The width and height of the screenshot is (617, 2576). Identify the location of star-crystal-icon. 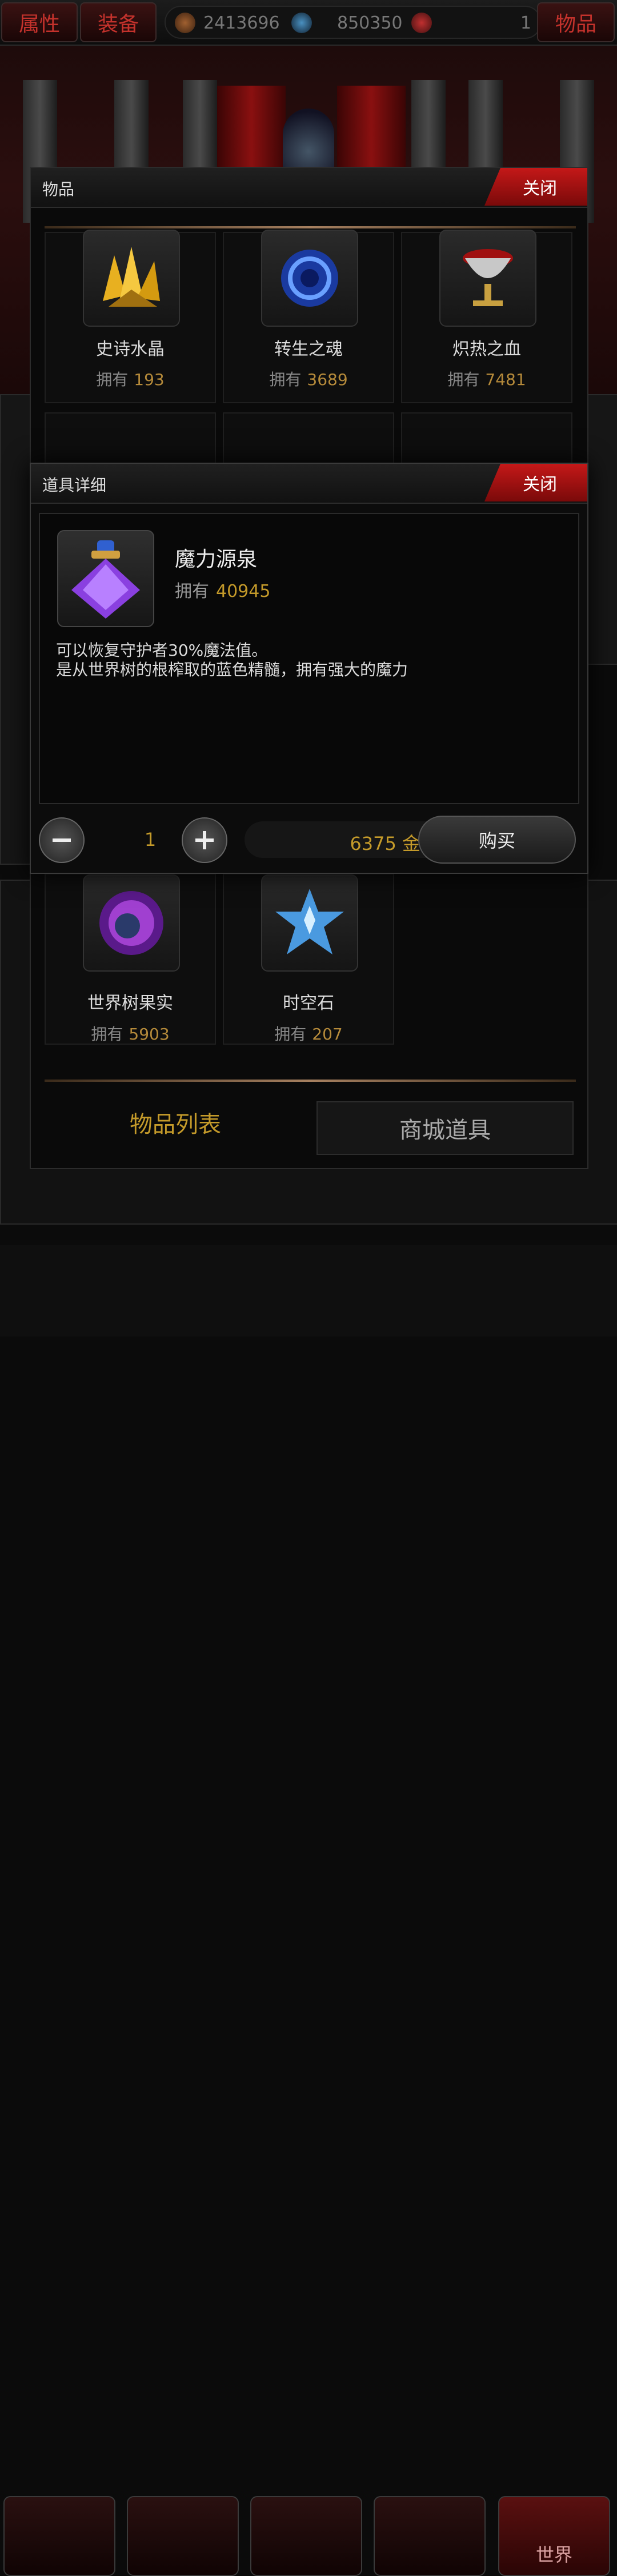
(309, 923).